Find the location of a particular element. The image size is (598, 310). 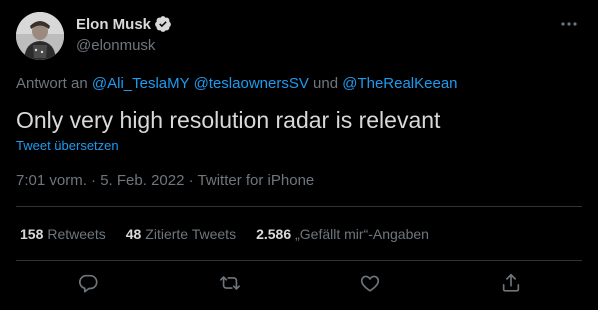

mention-link: @TheRealKeean is located at coordinates (399, 83).